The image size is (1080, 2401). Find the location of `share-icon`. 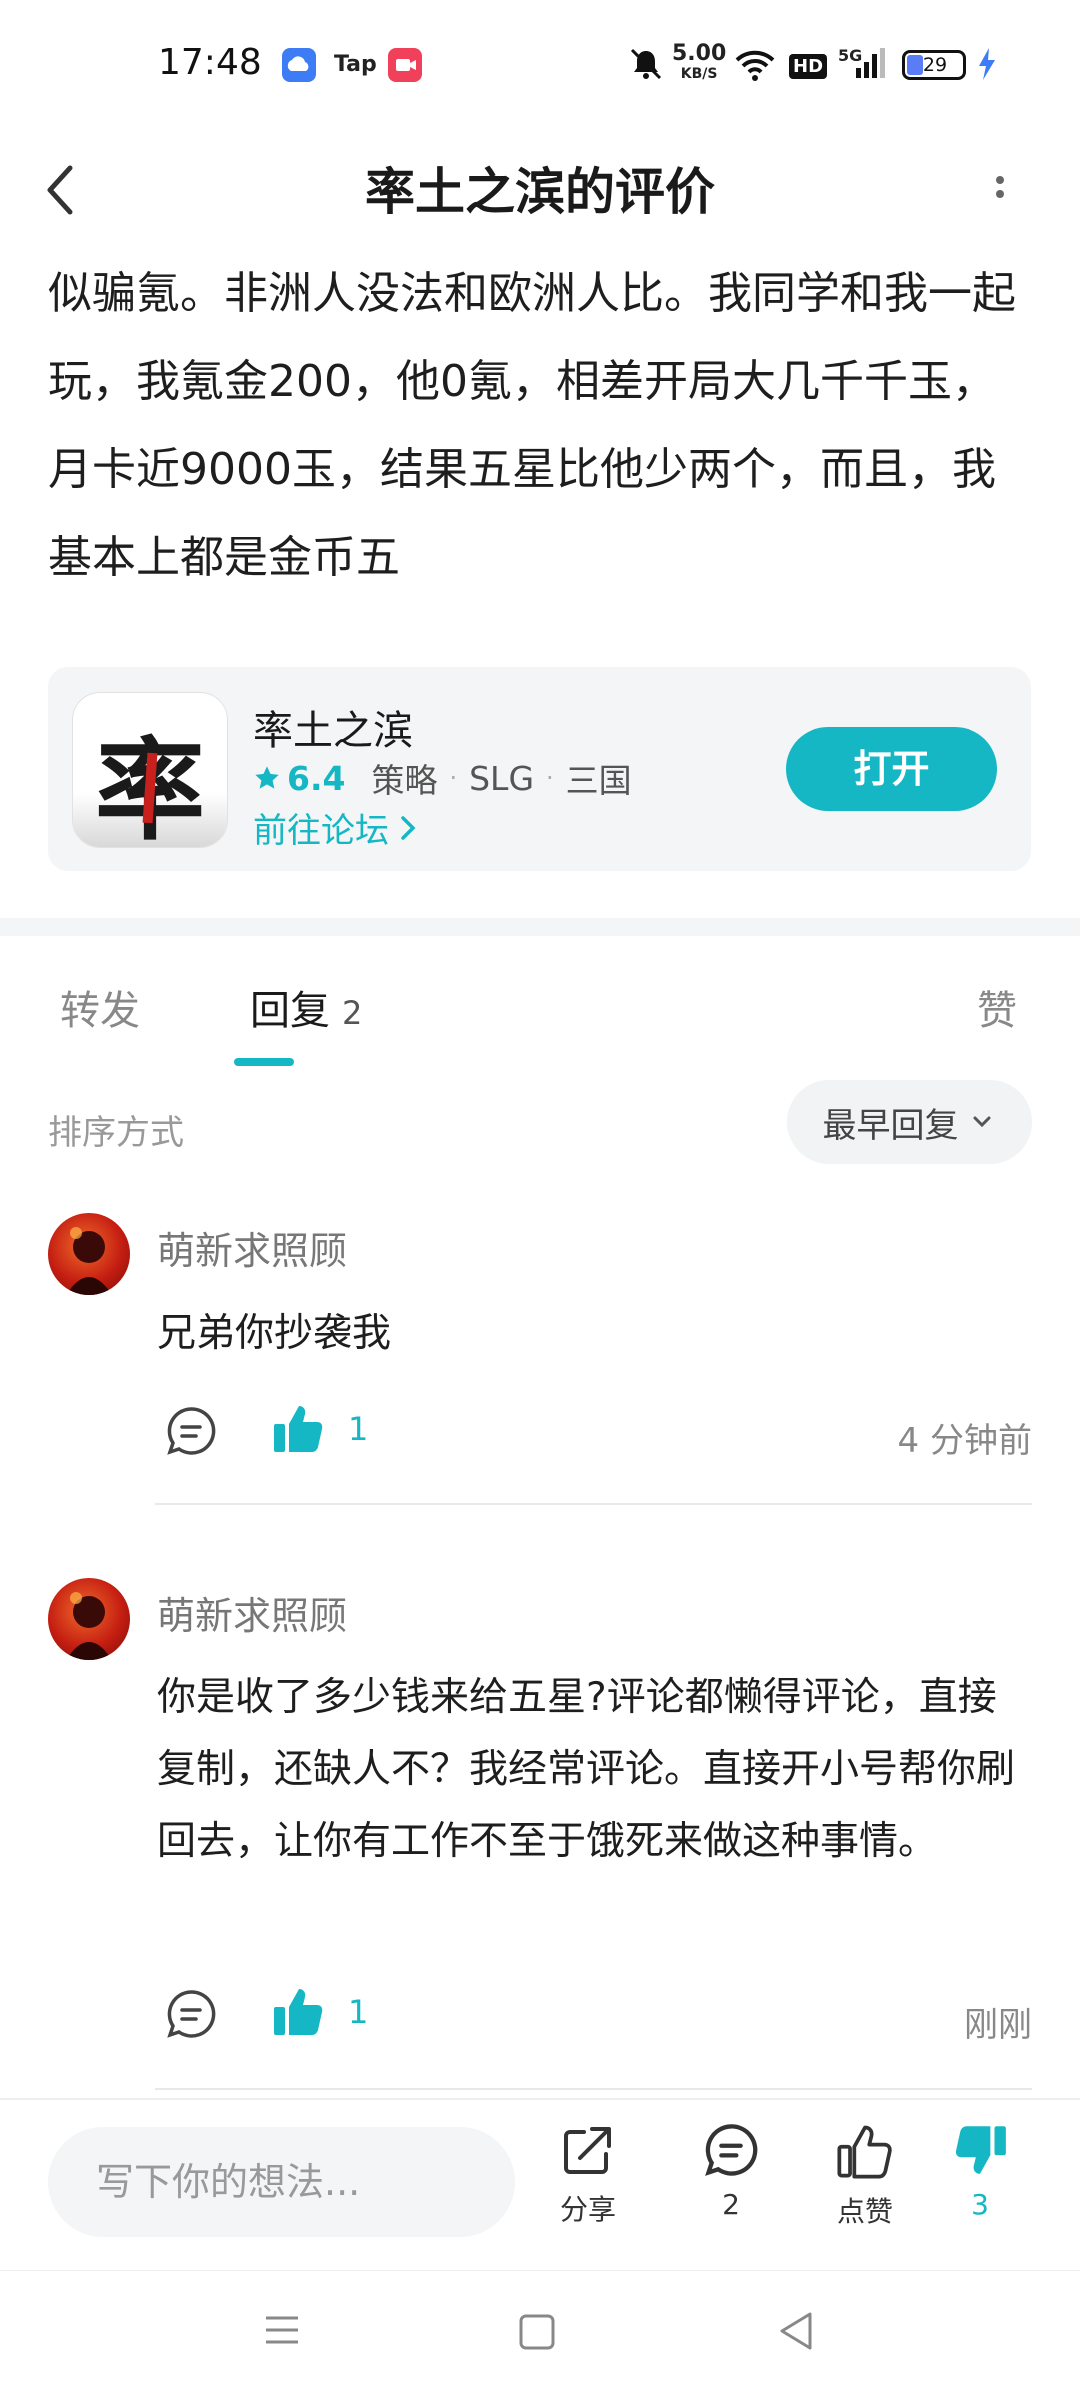

share-icon is located at coordinates (587, 2150).